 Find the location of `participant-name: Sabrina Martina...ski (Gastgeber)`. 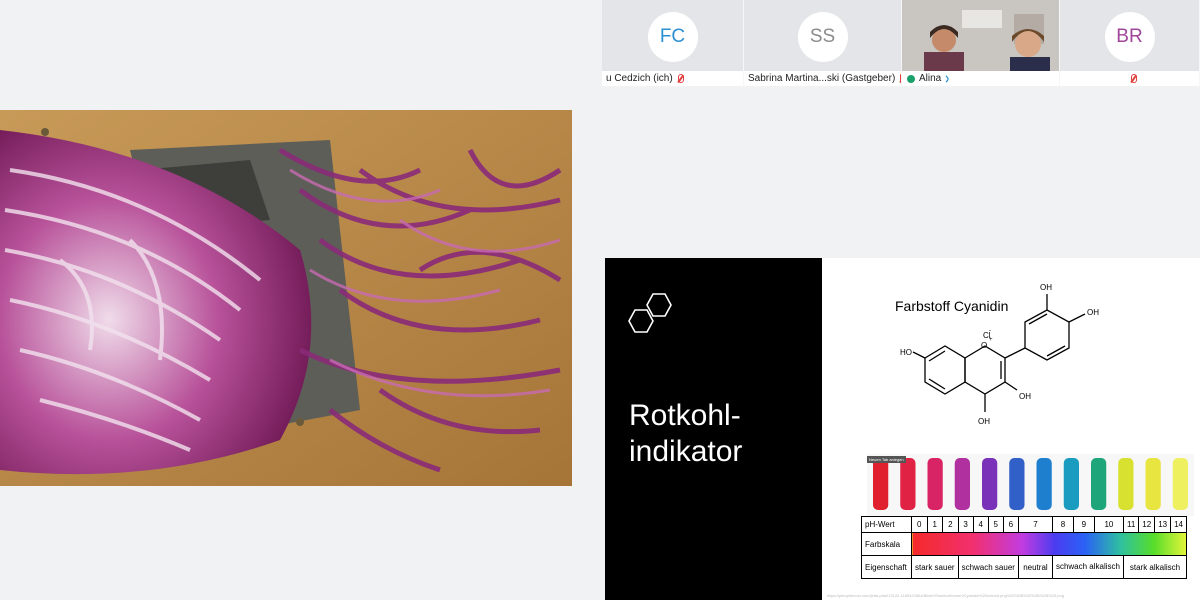

participant-name: Sabrina Martina...ski (Gastgeber) is located at coordinates (822, 78).